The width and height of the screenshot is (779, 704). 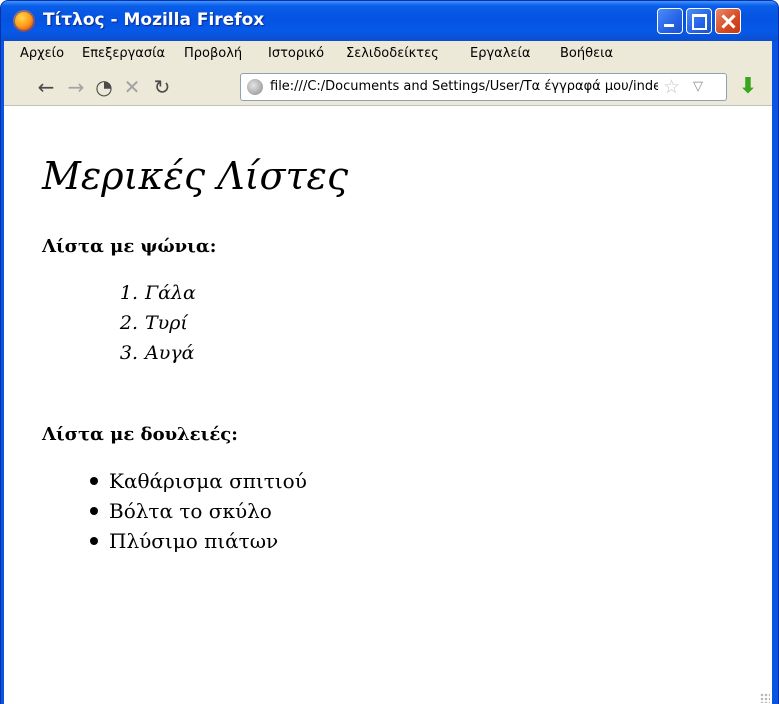 What do you see at coordinates (42, 53) in the screenshot?
I see `menu-file: Αρχείο` at bounding box center [42, 53].